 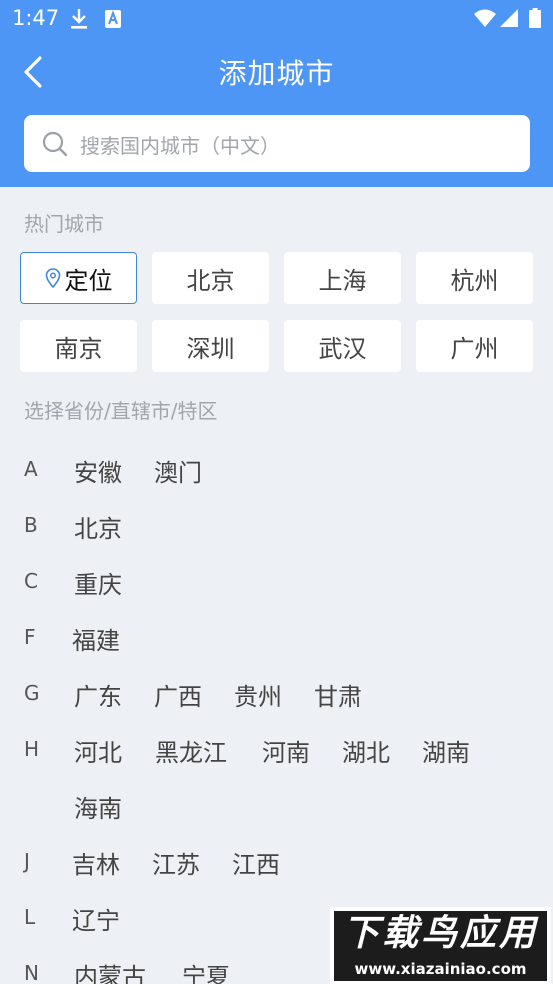 I want to click on city-chip-guangzhou: 广州, so click(x=474, y=346).